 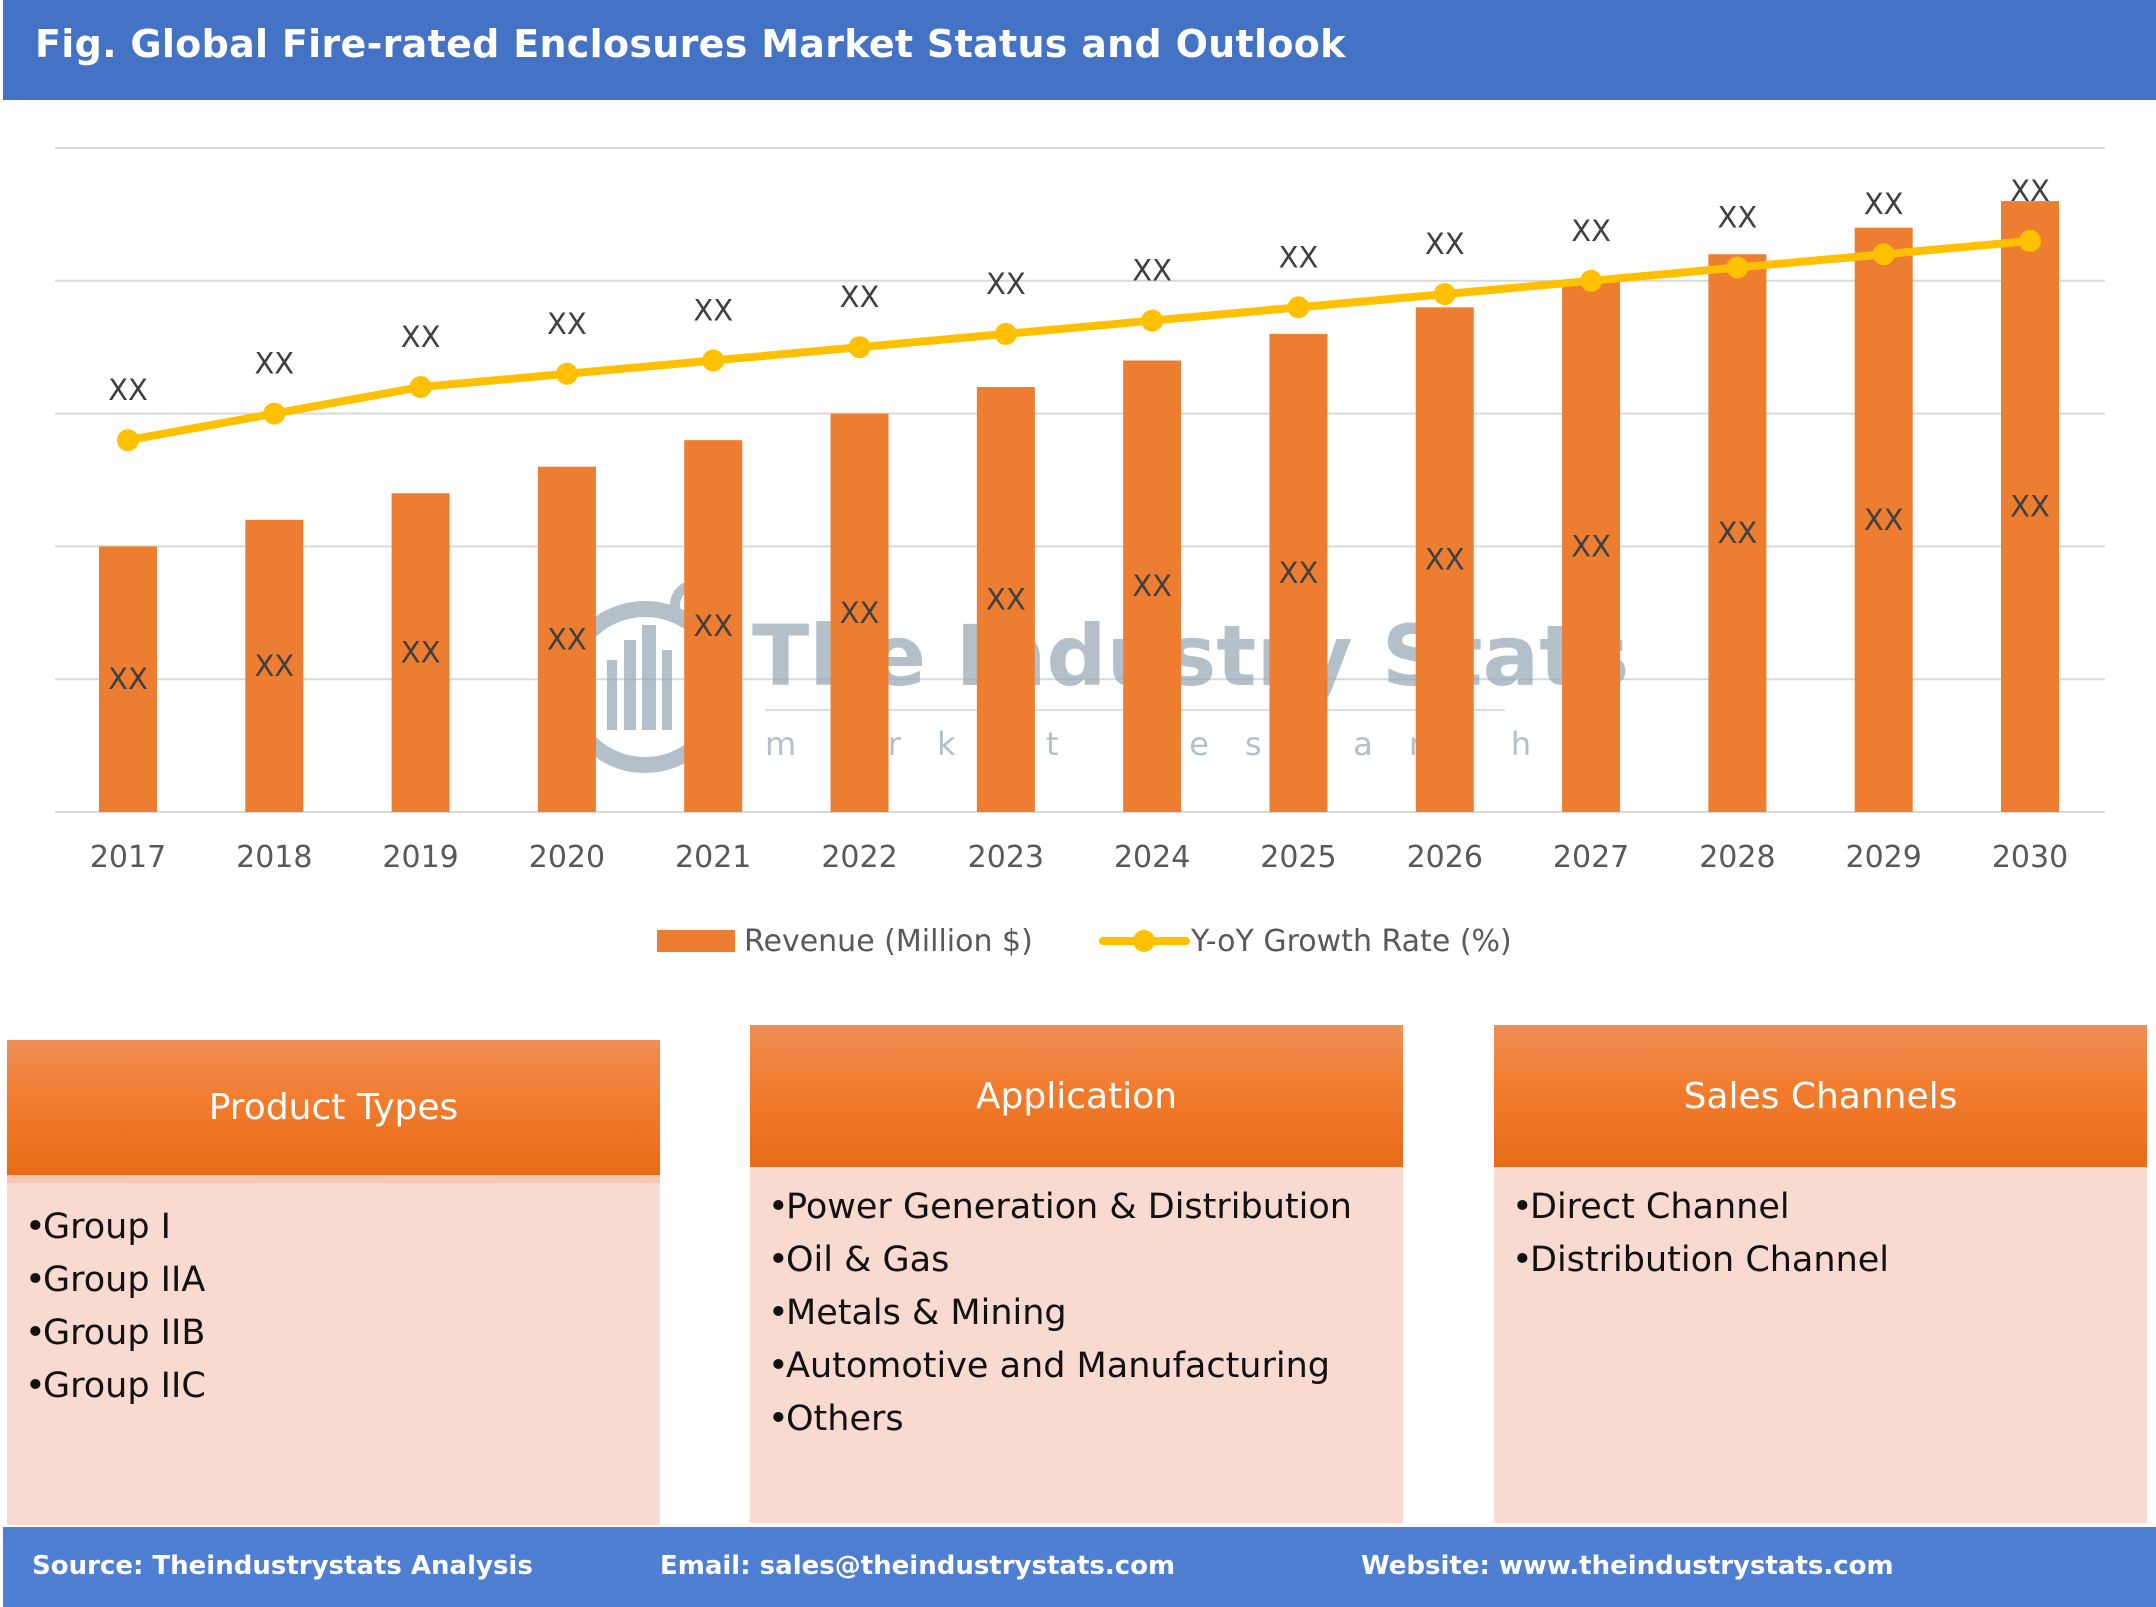 What do you see at coordinates (282, 1566) in the screenshot?
I see `footer-source: Source: Theindustrystats Analysis` at bounding box center [282, 1566].